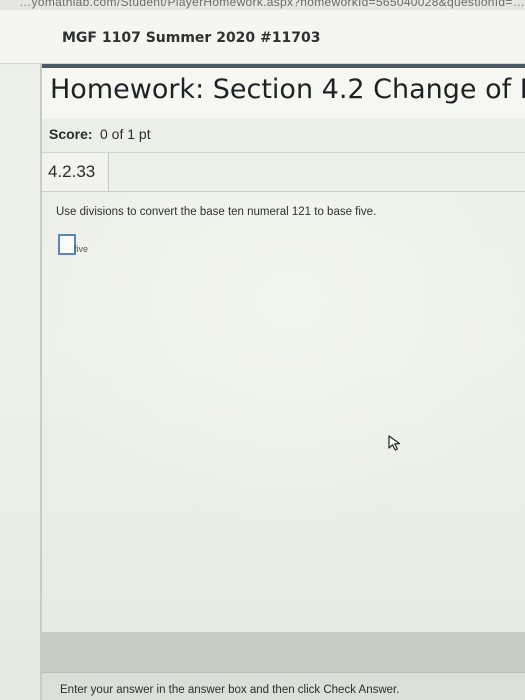 This screenshot has height=700, width=525. What do you see at coordinates (283, 172) in the screenshot?
I see `question-number-row: 4.2.33` at bounding box center [283, 172].